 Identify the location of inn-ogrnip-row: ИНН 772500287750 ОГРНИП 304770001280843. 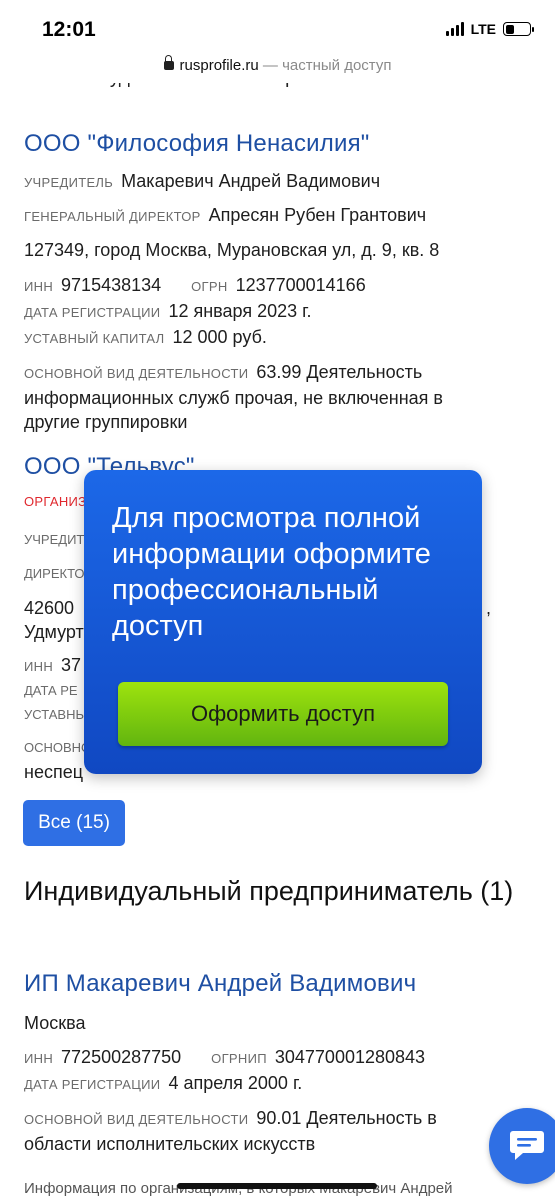
(277, 1058).